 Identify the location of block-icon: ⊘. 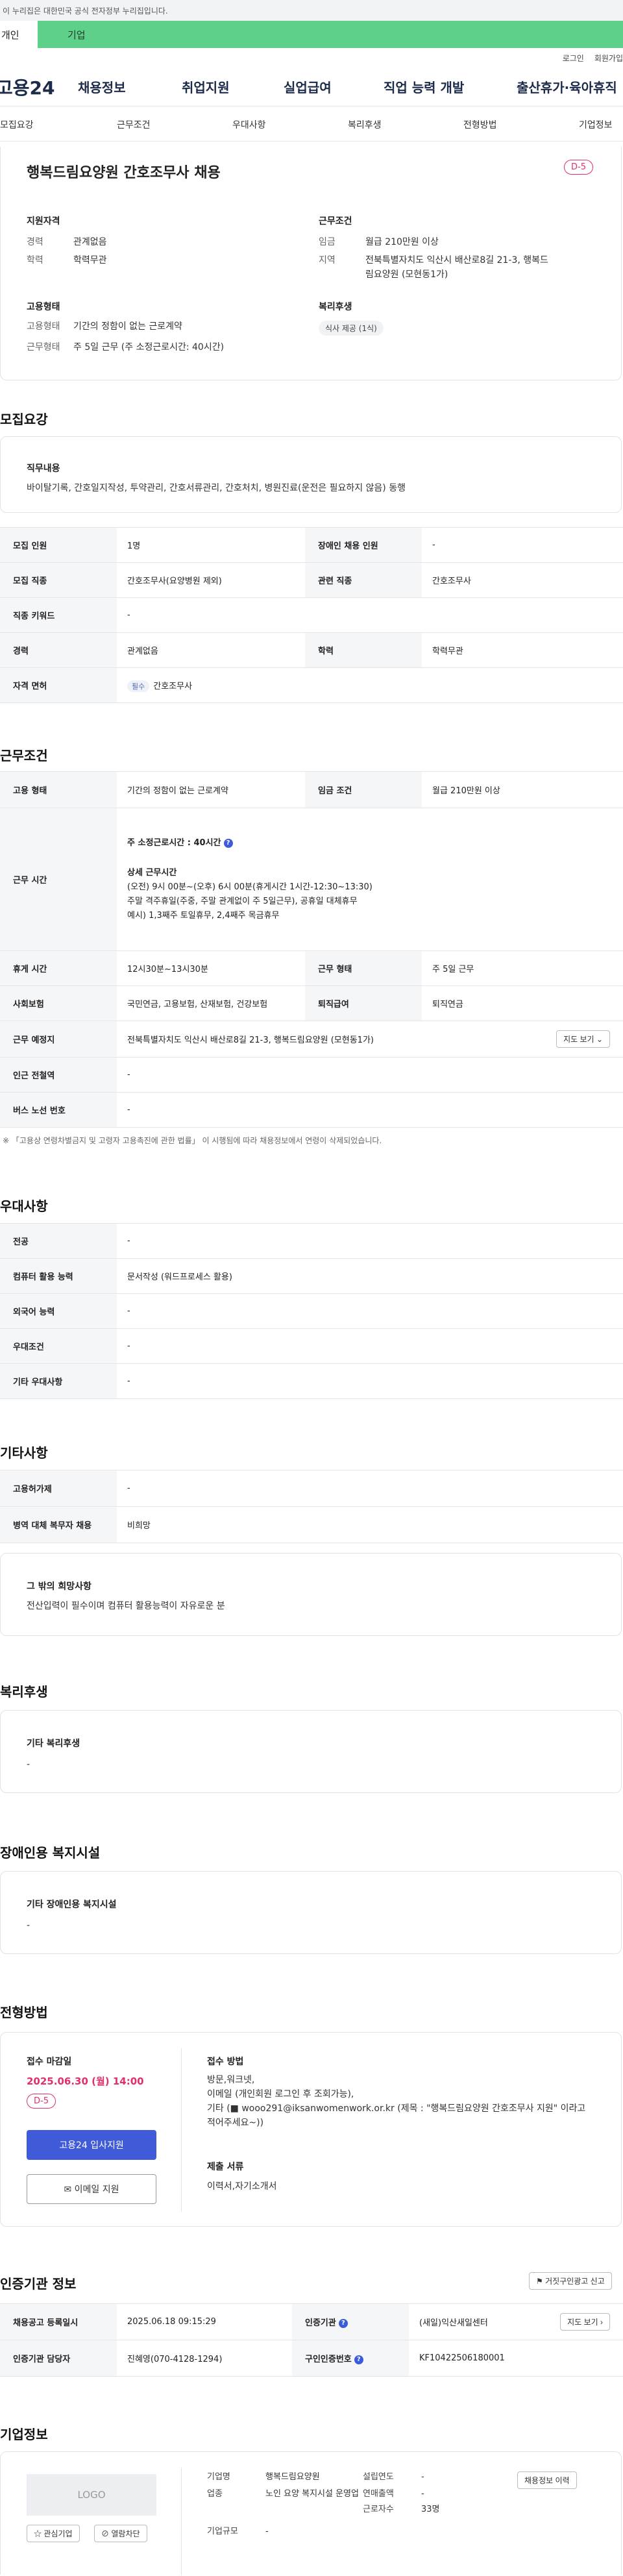
(105, 2533).